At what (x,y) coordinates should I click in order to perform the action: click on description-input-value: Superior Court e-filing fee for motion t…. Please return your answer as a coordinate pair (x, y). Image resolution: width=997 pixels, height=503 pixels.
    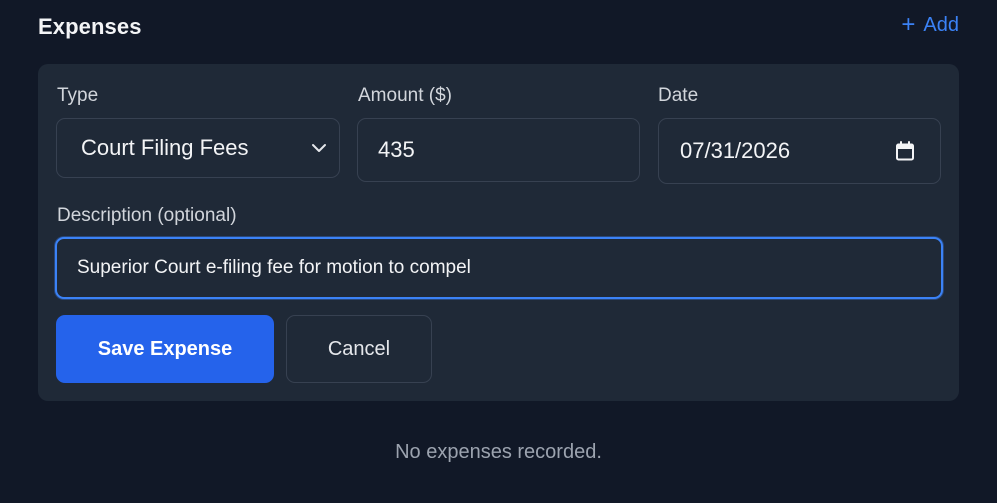
    Looking at the image, I should click on (274, 267).